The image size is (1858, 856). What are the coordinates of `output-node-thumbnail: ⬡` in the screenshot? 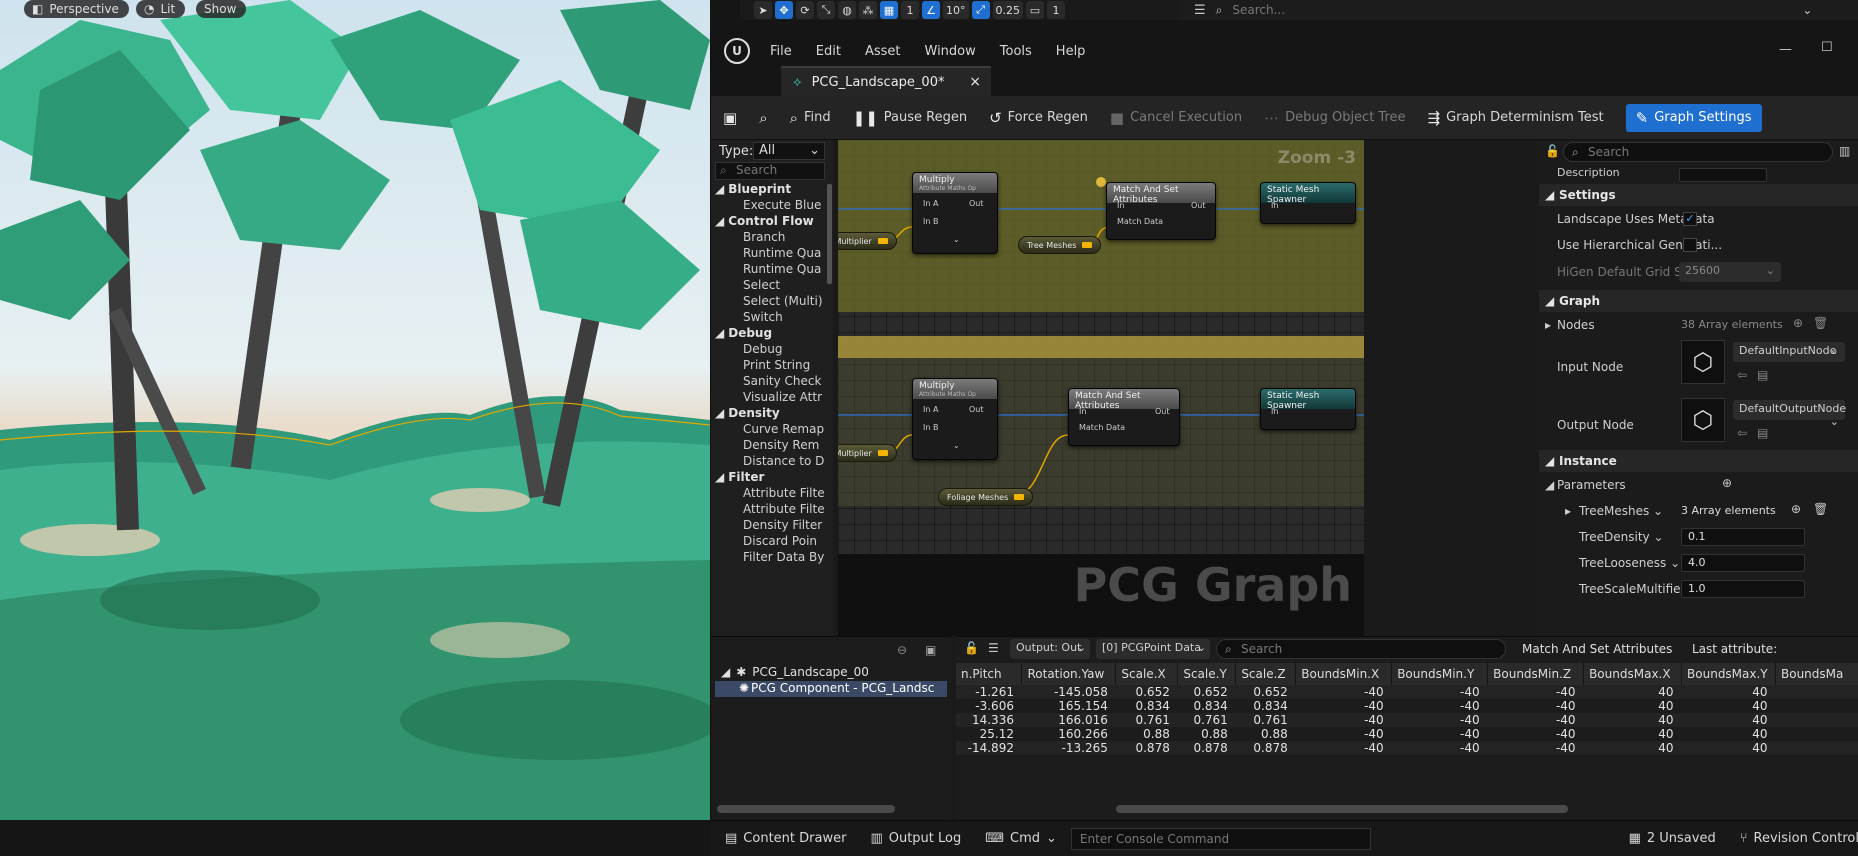 It's located at (1703, 420).